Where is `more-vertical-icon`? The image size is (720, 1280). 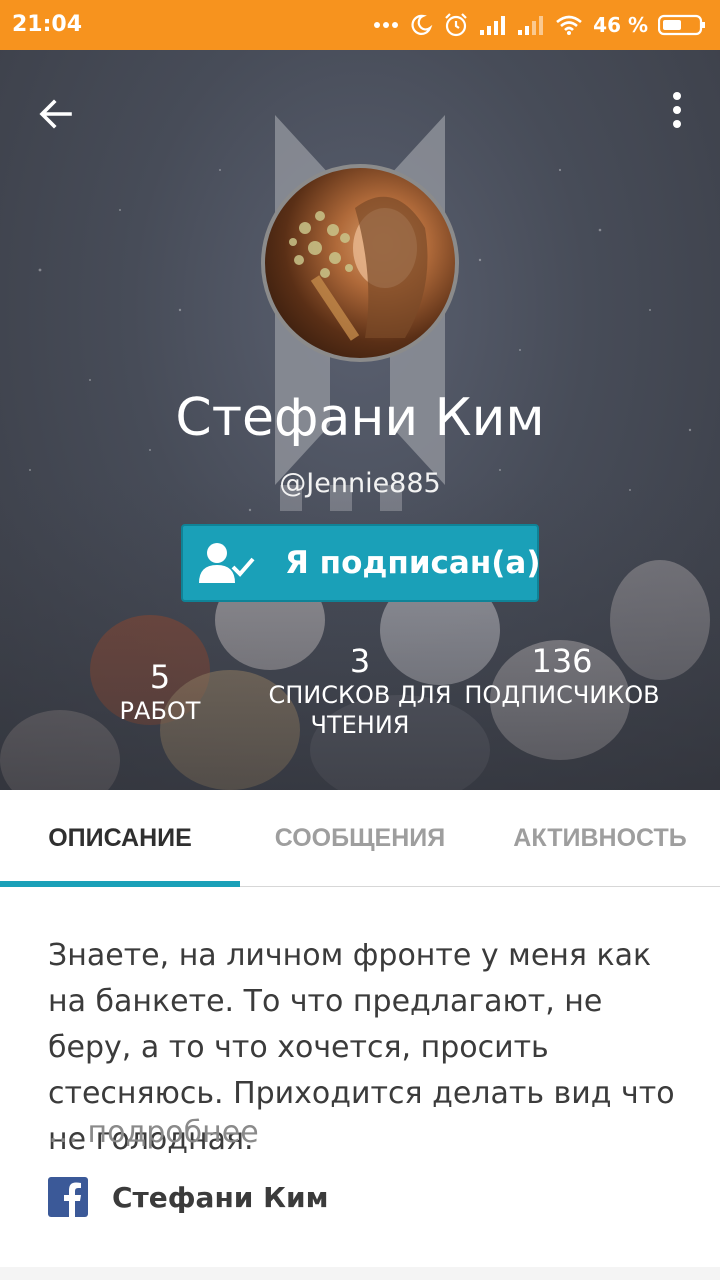
more-vertical-icon is located at coordinates (677, 110).